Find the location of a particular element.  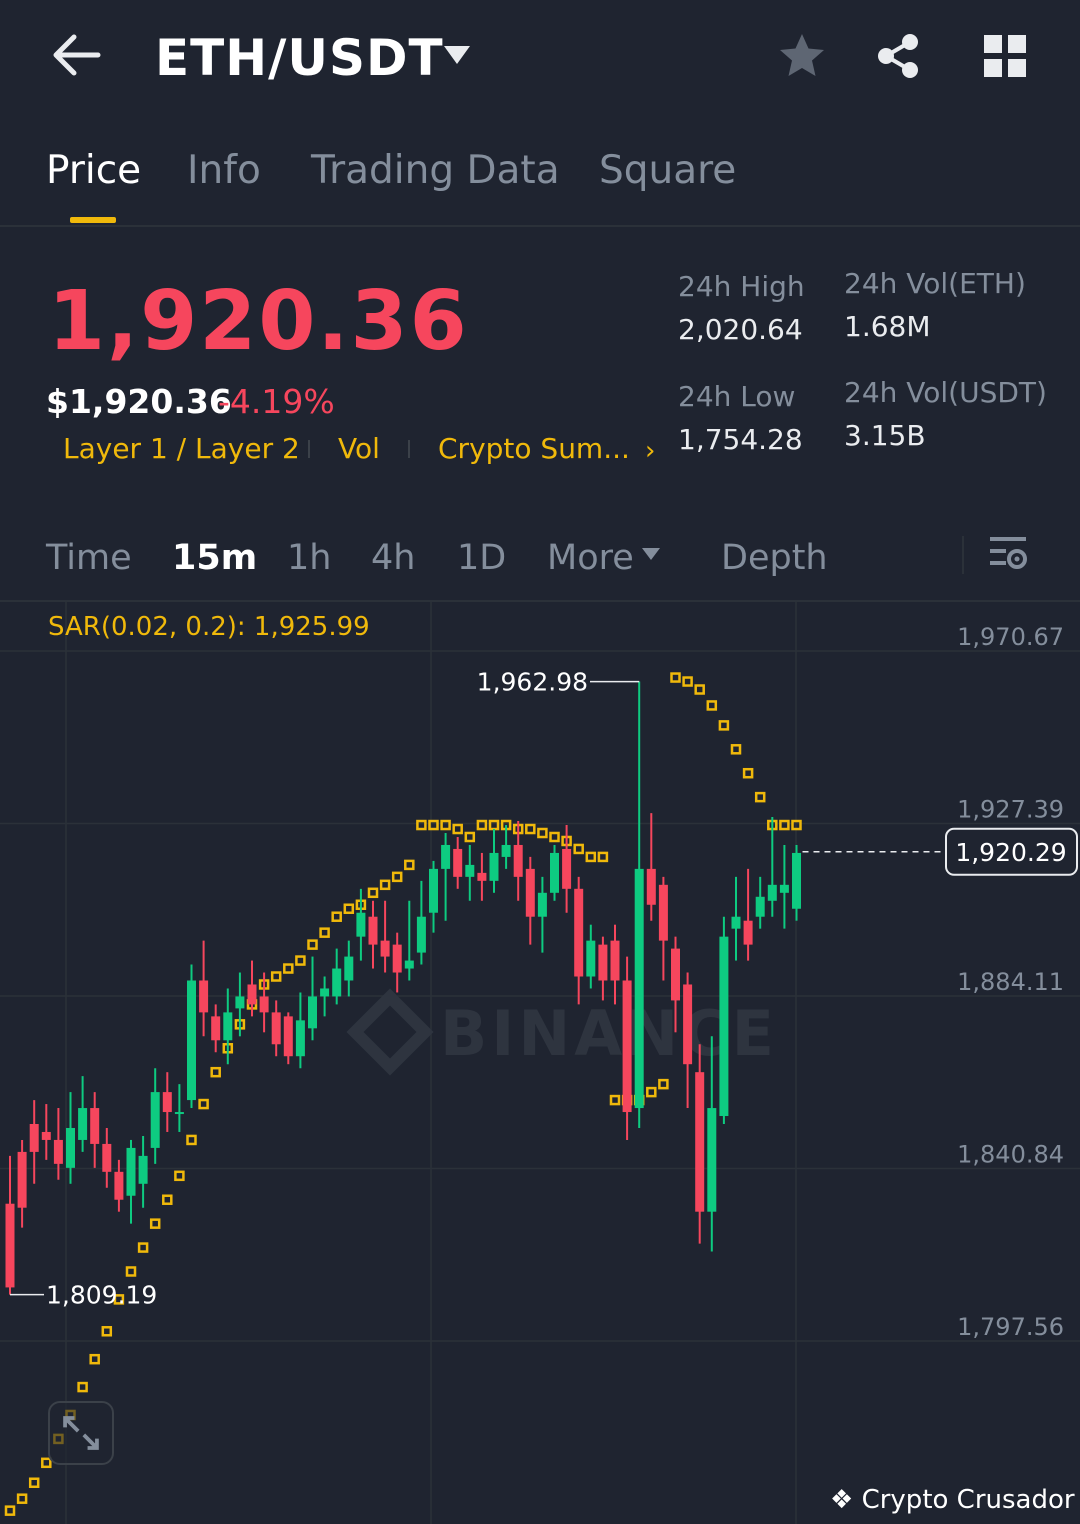

interval-4h: 4h is located at coordinates (393, 558).